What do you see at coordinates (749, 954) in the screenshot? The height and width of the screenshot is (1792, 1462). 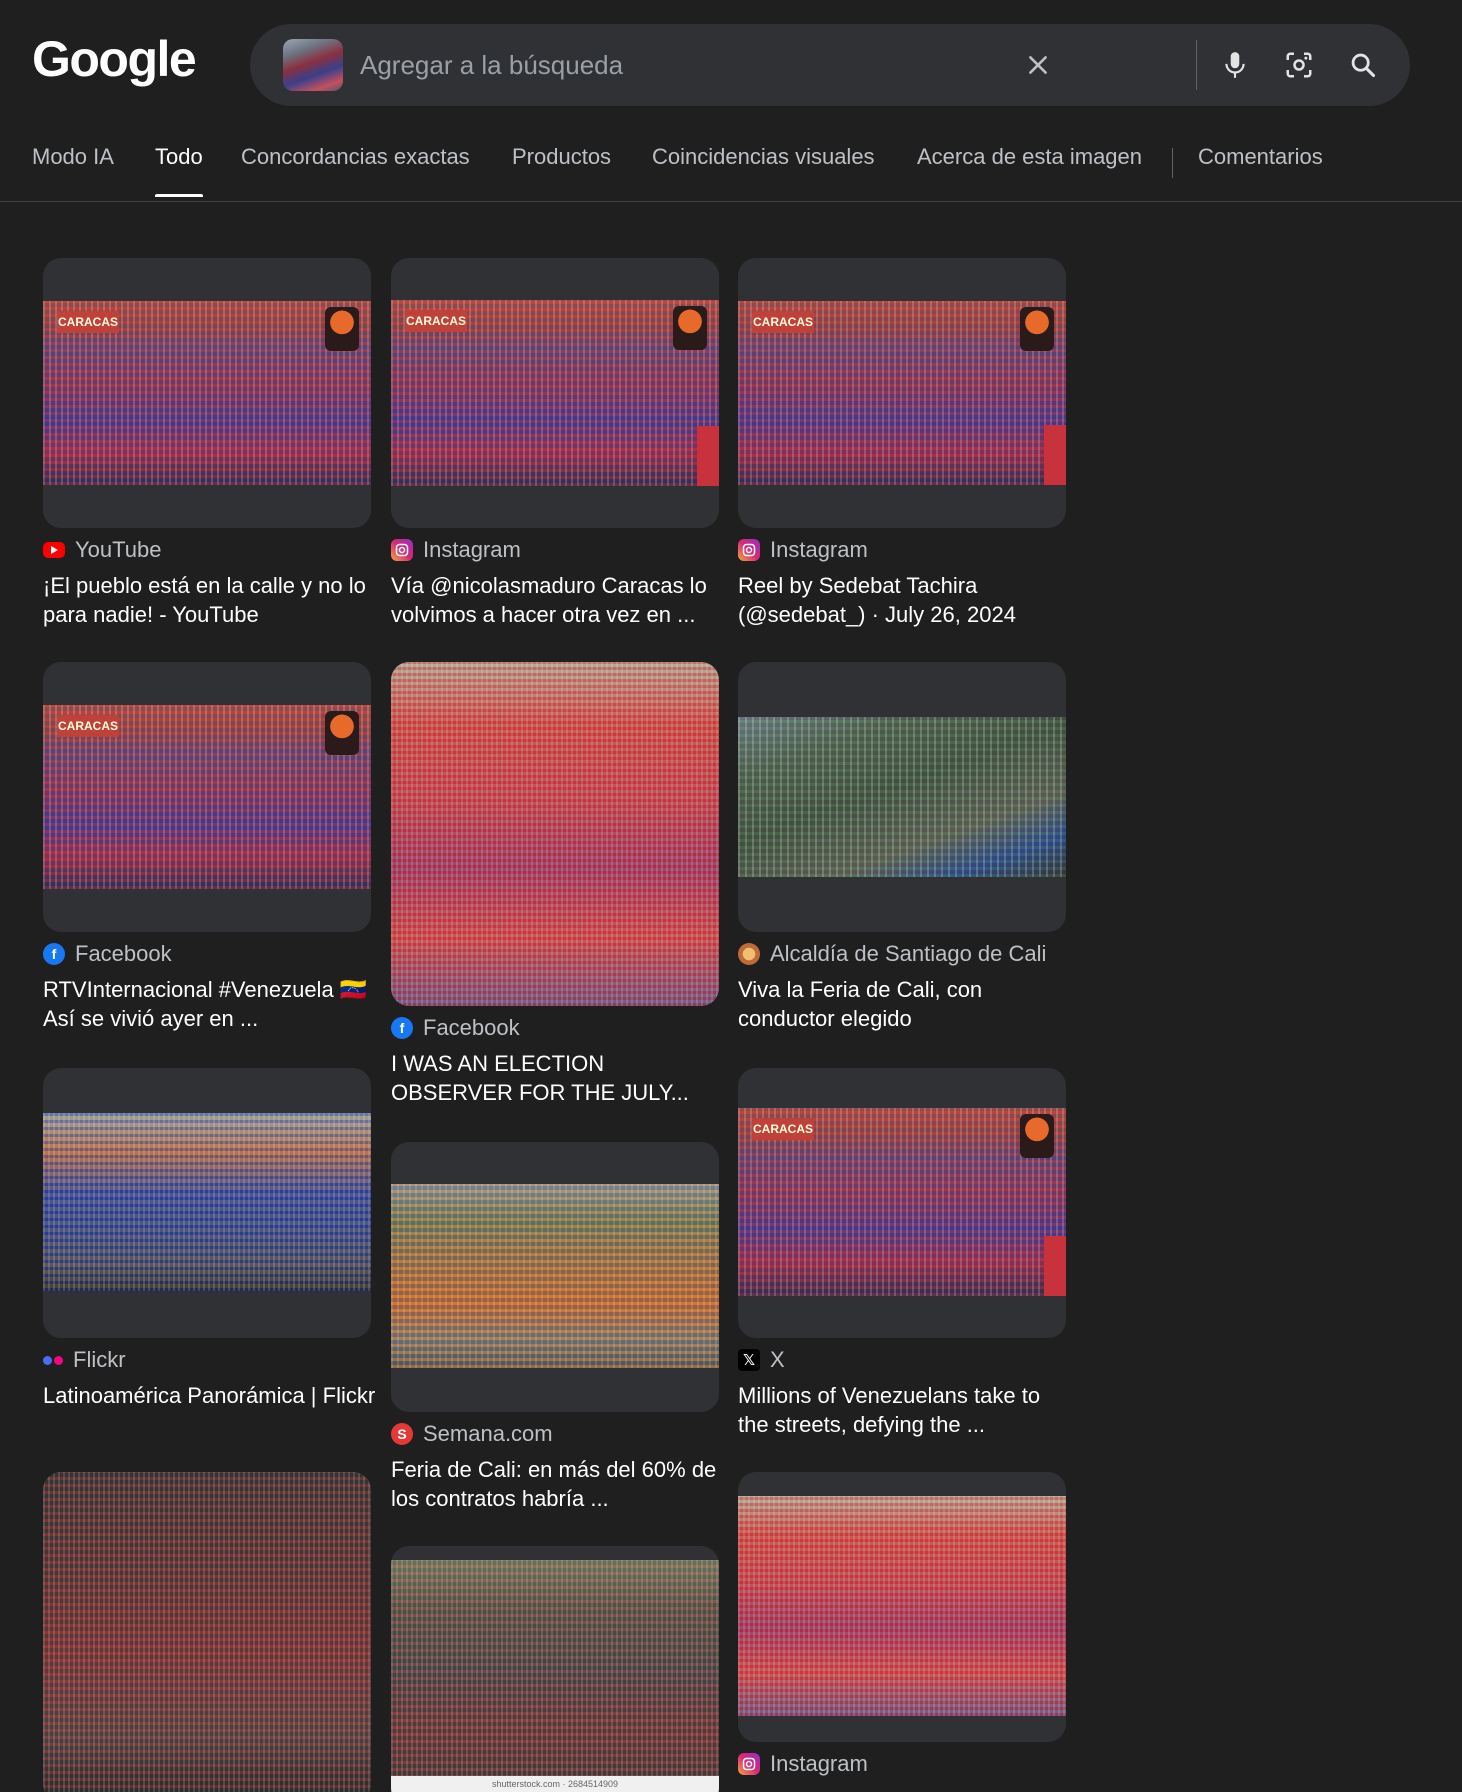 I see `alcaldia-cali-icon` at bounding box center [749, 954].